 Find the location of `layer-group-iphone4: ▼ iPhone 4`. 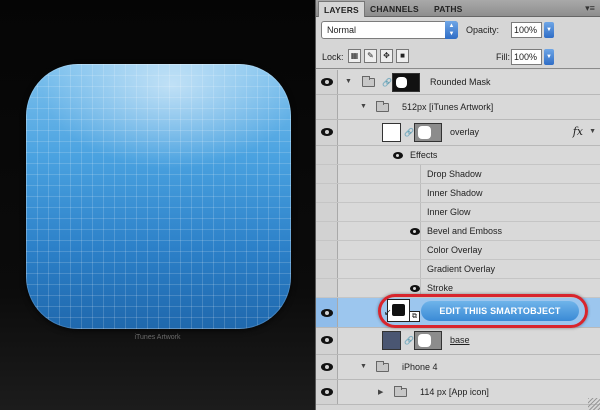

layer-group-iphone4: ▼ iPhone 4 is located at coordinates (458, 367).